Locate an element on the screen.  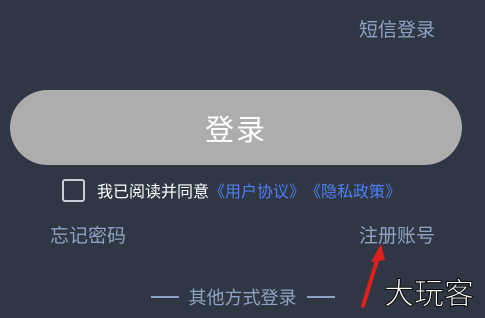
agreement-row: 我已阅读并同意 《用户协议》 《隐私政策》 is located at coordinates (231, 190).